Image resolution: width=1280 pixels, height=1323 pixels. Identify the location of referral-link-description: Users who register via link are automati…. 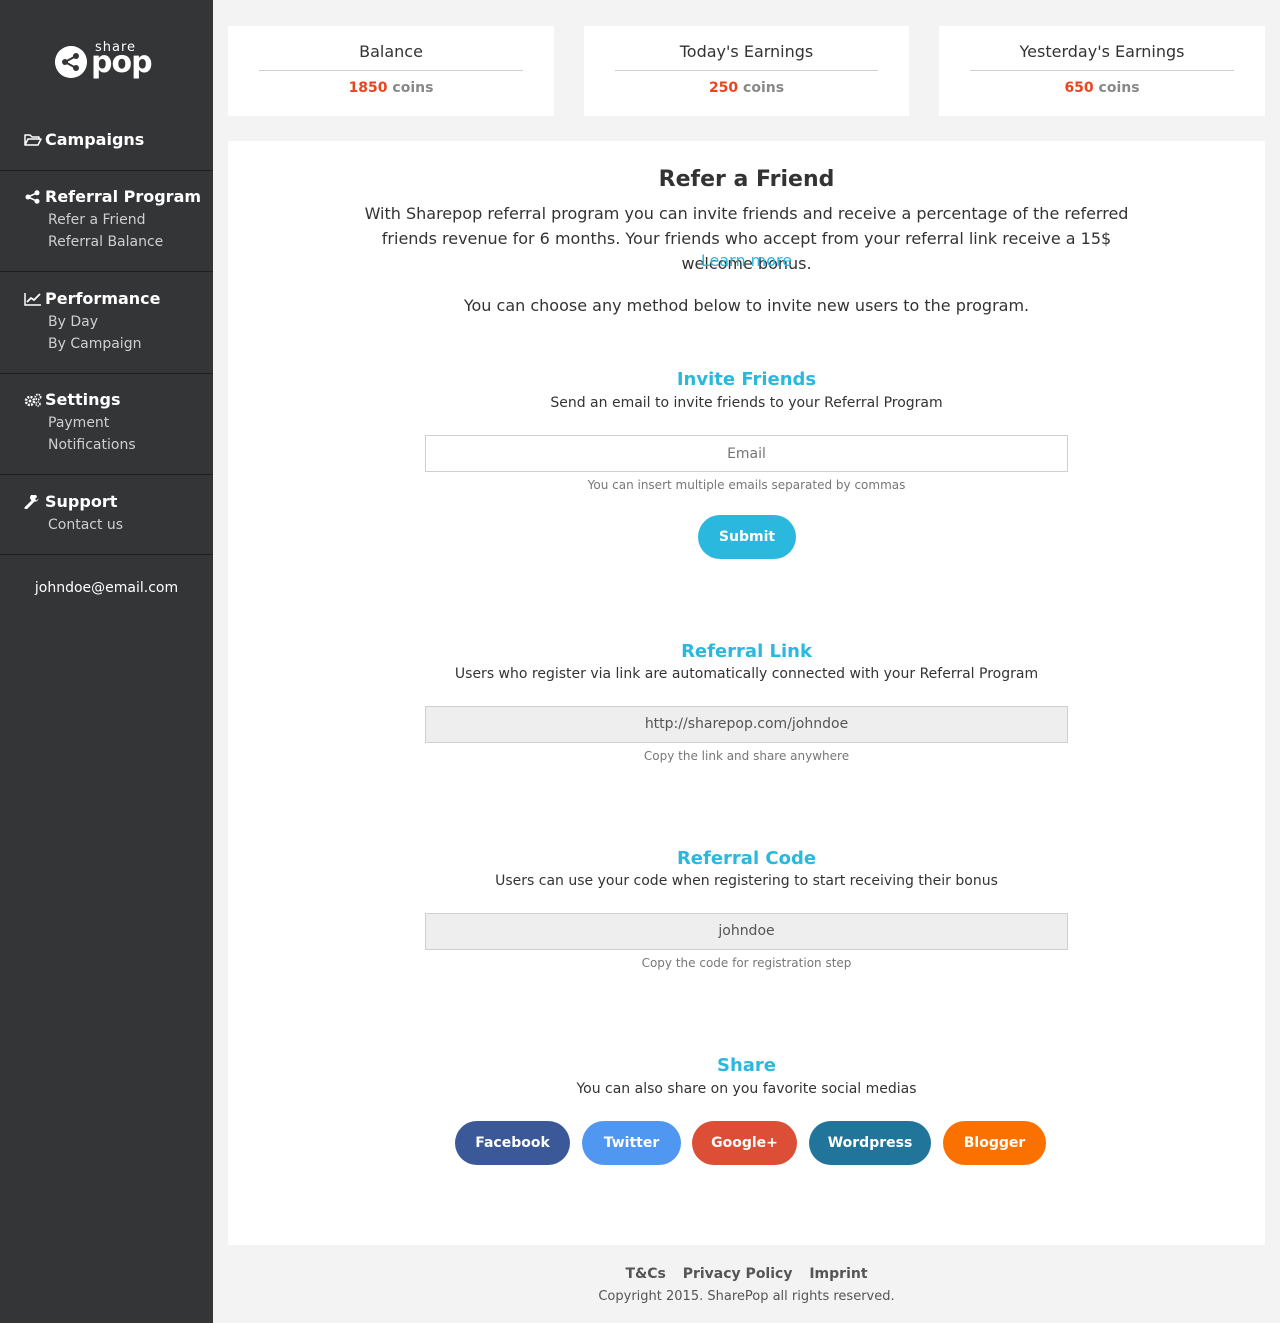
(746, 674).